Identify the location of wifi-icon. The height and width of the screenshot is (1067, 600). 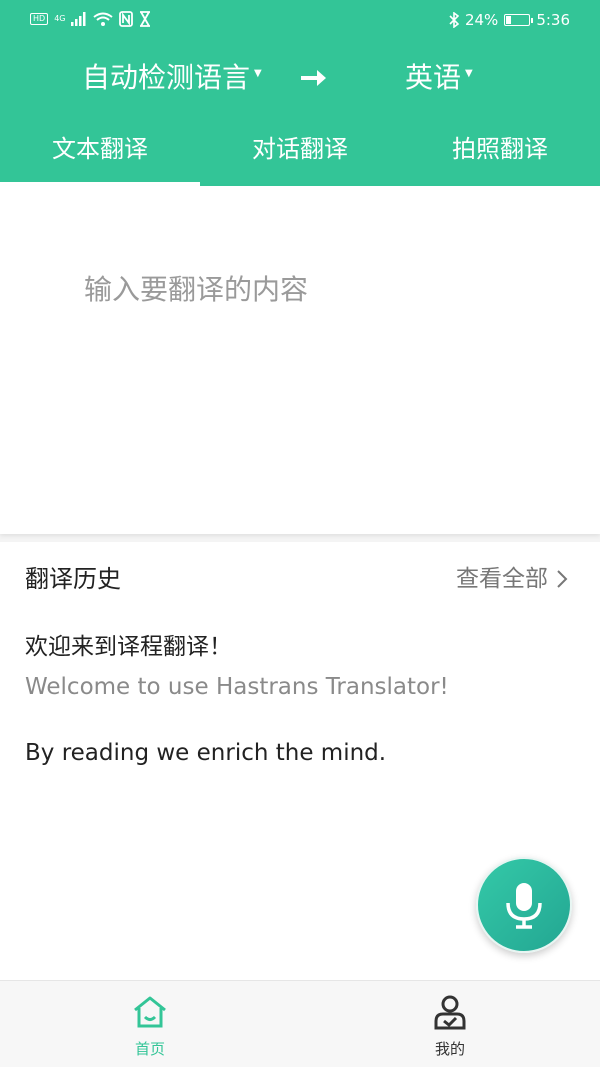
(103, 19).